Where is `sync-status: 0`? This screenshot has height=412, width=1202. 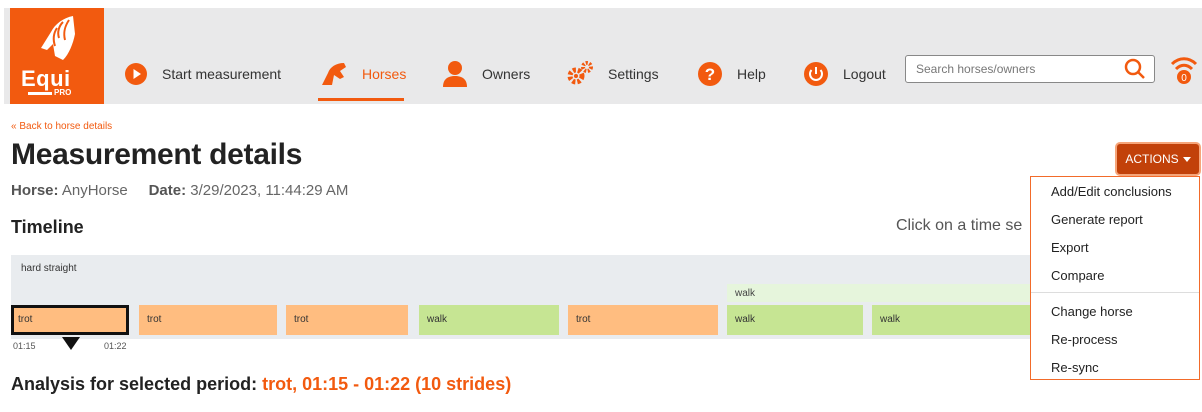 sync-status: 0 is located at coordinates (1184, 71).